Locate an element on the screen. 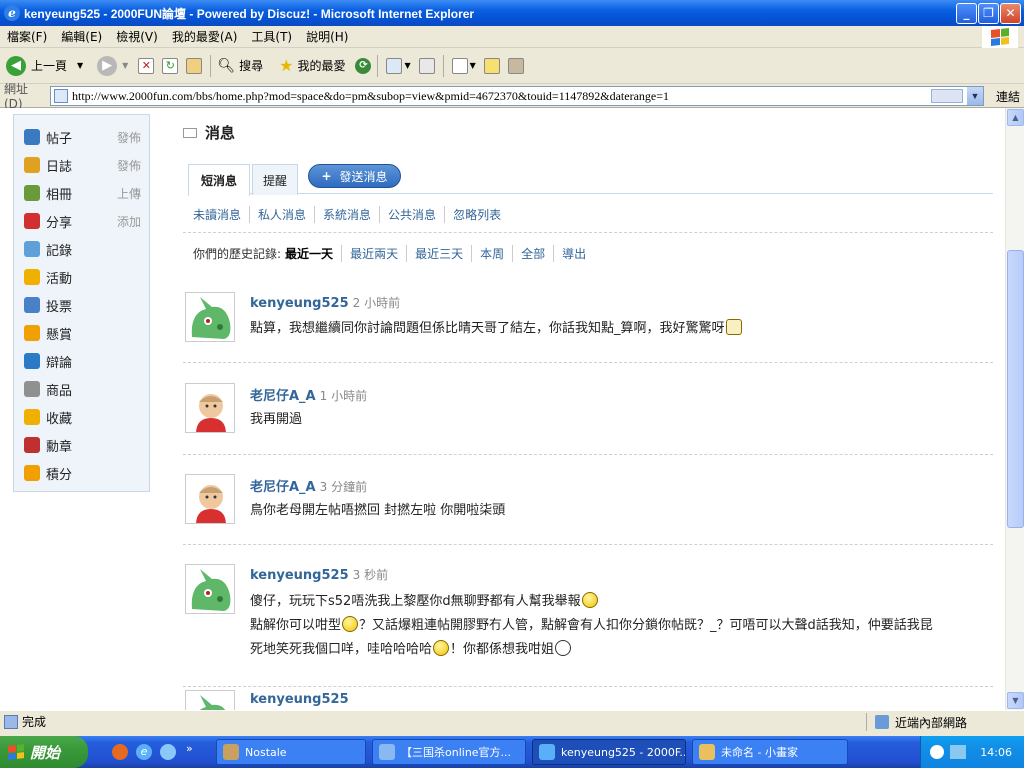 This screenshot has width=1024, height=768. sidebar-item-action: 上傳 is located at coordinates (129, 193).